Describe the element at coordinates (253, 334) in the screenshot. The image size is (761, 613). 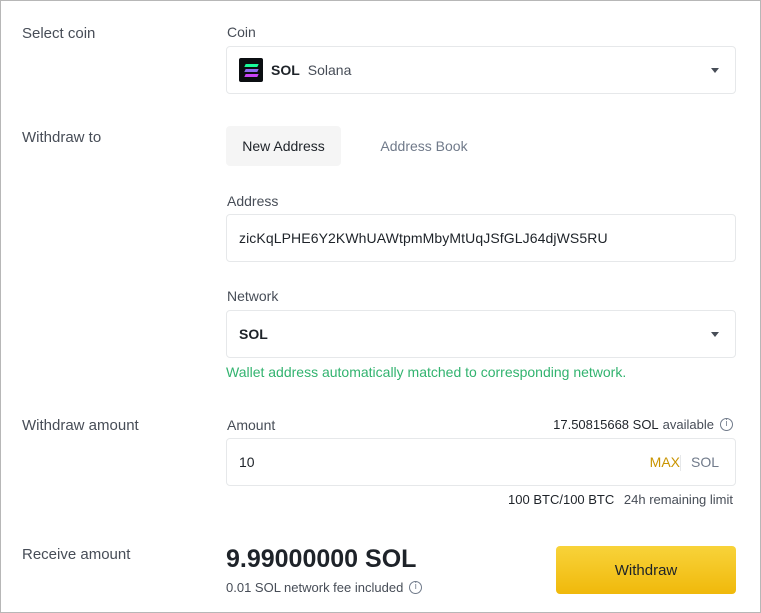
I see `network-value: SOL` at that location.